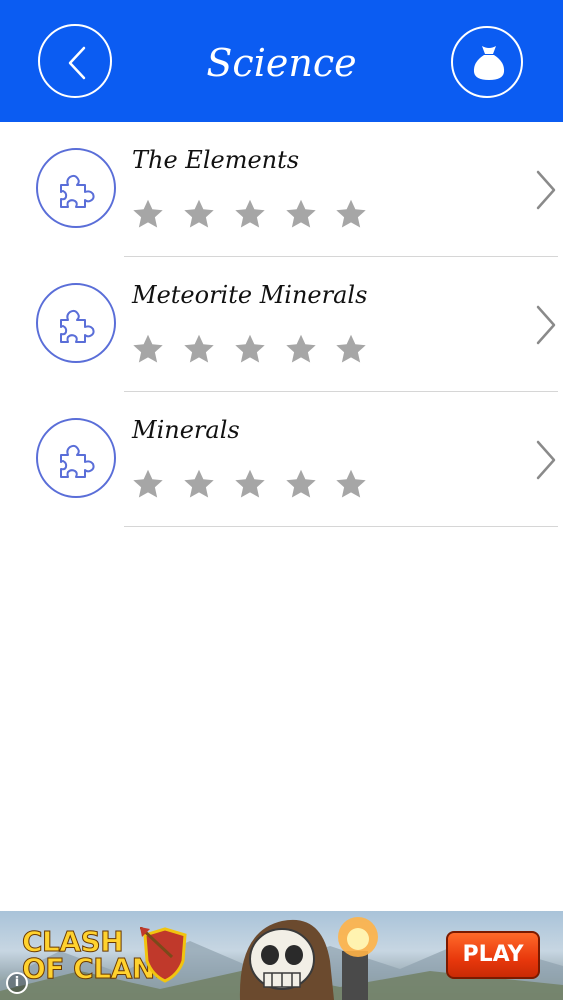 This screenshot has width=563, height=1000. What do you see at coordinates (216, 160) in the screenshot?
I see `item-title: The Elements` at bounding box center [216, 160].